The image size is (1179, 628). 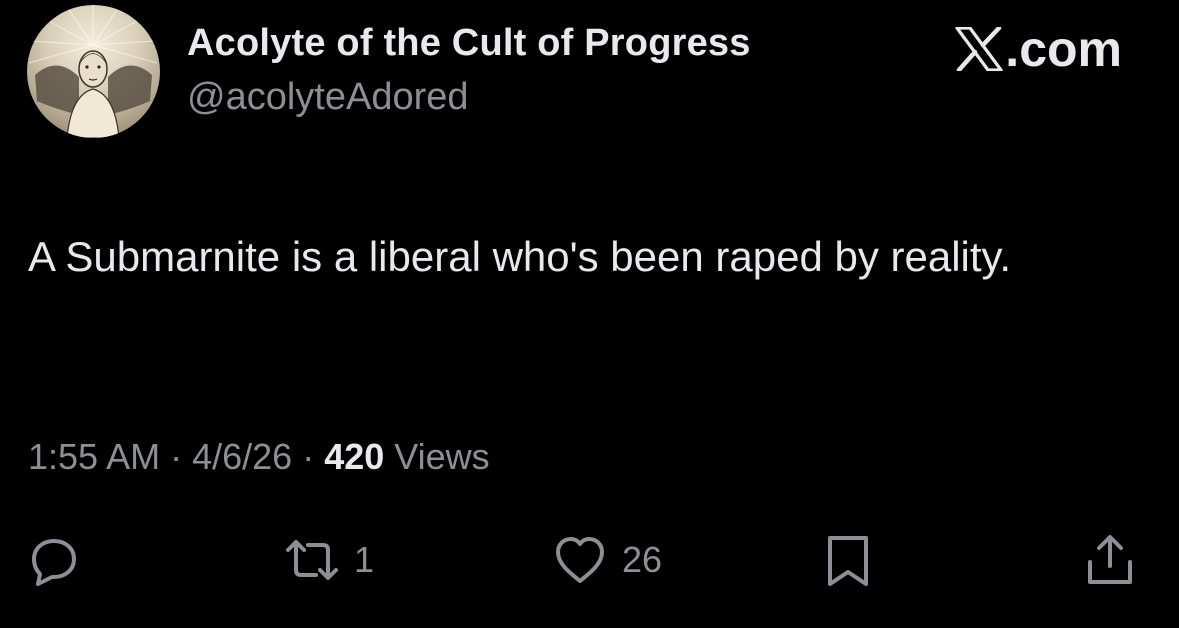 I want to click on repost-icon, so click(x=312, y=560).